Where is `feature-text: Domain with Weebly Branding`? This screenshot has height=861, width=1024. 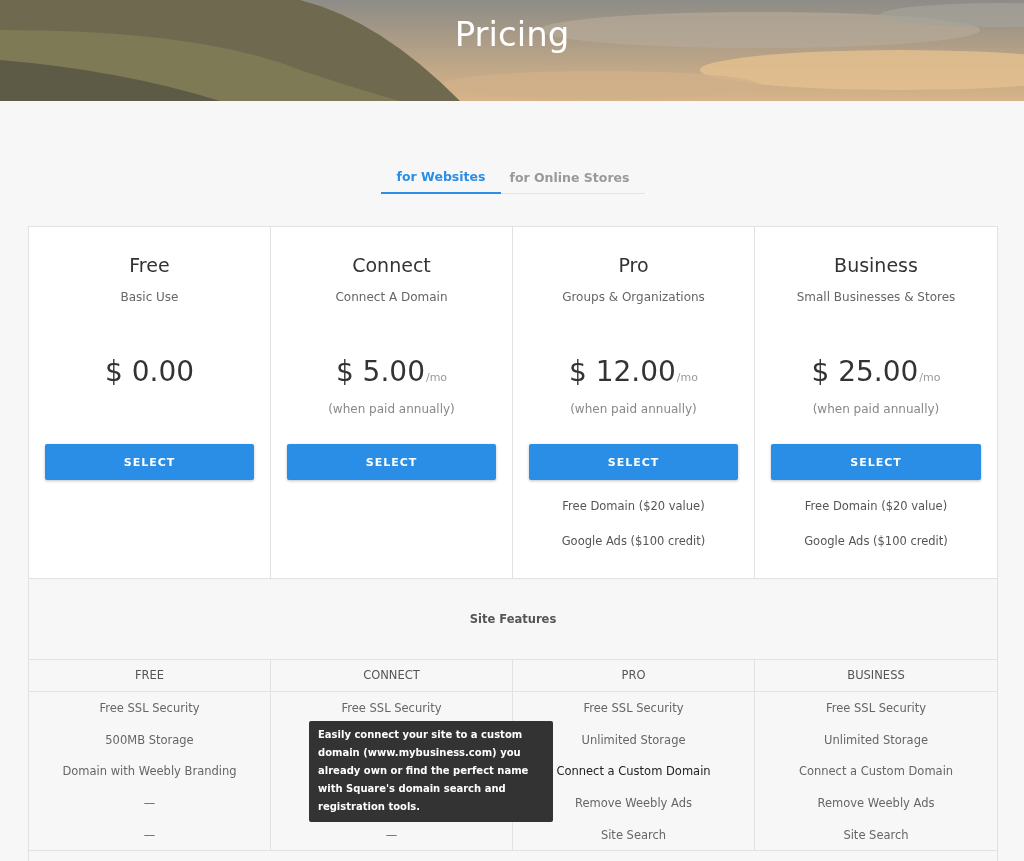
feature-text: Domain with Weebly Branding is located at coordinates (149, 771).